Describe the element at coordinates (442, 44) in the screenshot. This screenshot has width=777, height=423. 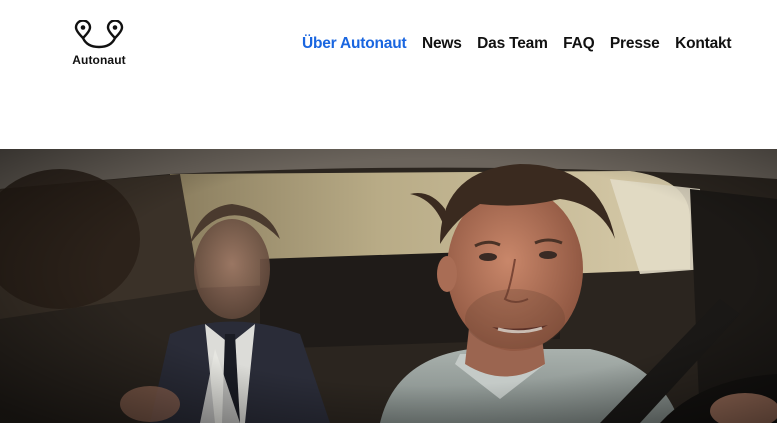
I see `nav-item-news: News` at that location.